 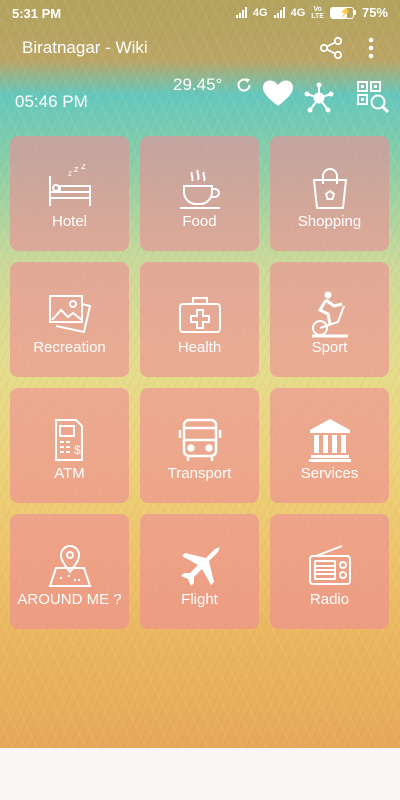 I want to click on tile-label: AROUND ME ?, so click(x=69, y=599).